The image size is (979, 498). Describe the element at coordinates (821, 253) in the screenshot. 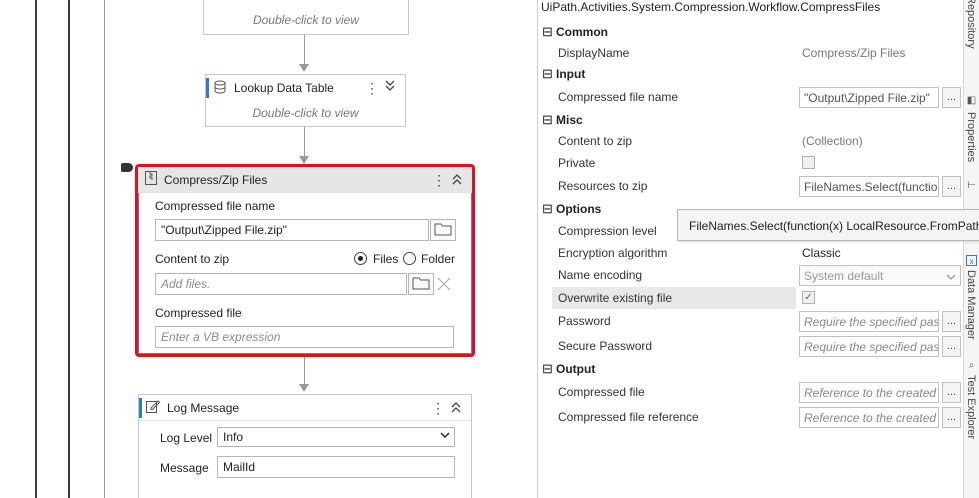

I see `property-value: Classic` at that location.